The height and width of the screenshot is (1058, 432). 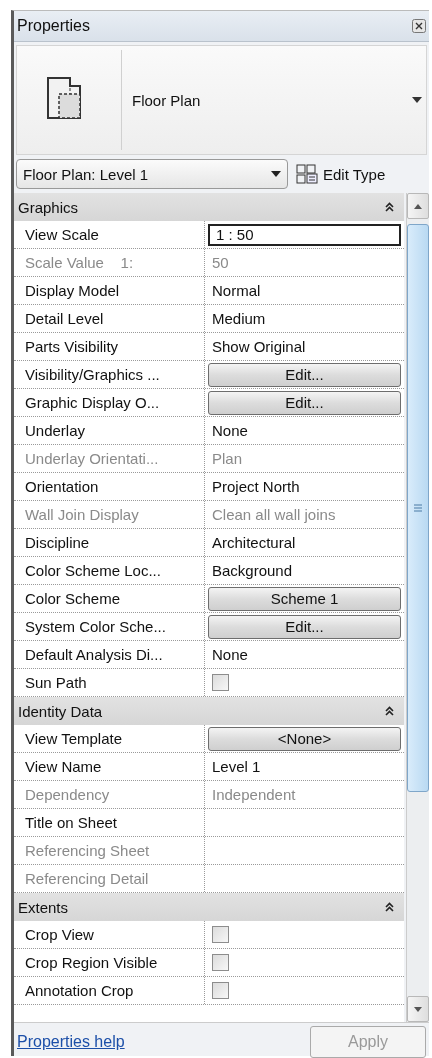 What do you see at coordinates (209, 907) in the screenshot?
I see `section-header: Extents` at bounding box center [209, 907].